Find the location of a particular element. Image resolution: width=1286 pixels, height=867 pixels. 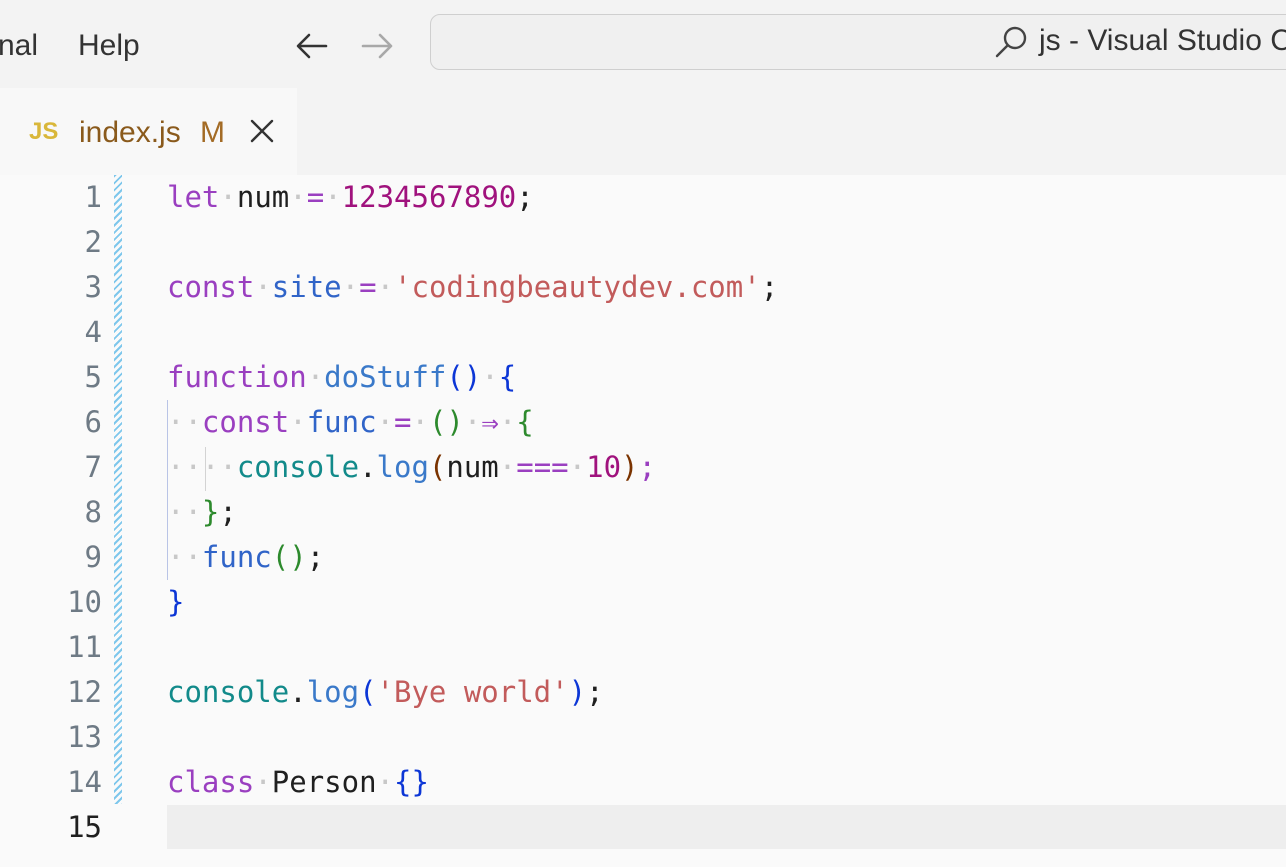

current-line-highlight is located at coordinates (726, 827).